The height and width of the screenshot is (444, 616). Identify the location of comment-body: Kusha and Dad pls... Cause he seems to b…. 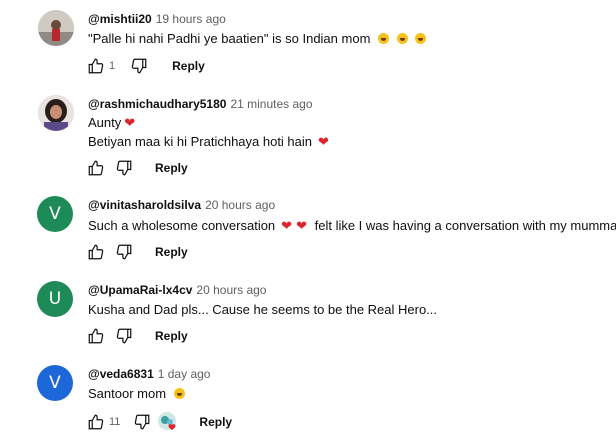
(263, 309).